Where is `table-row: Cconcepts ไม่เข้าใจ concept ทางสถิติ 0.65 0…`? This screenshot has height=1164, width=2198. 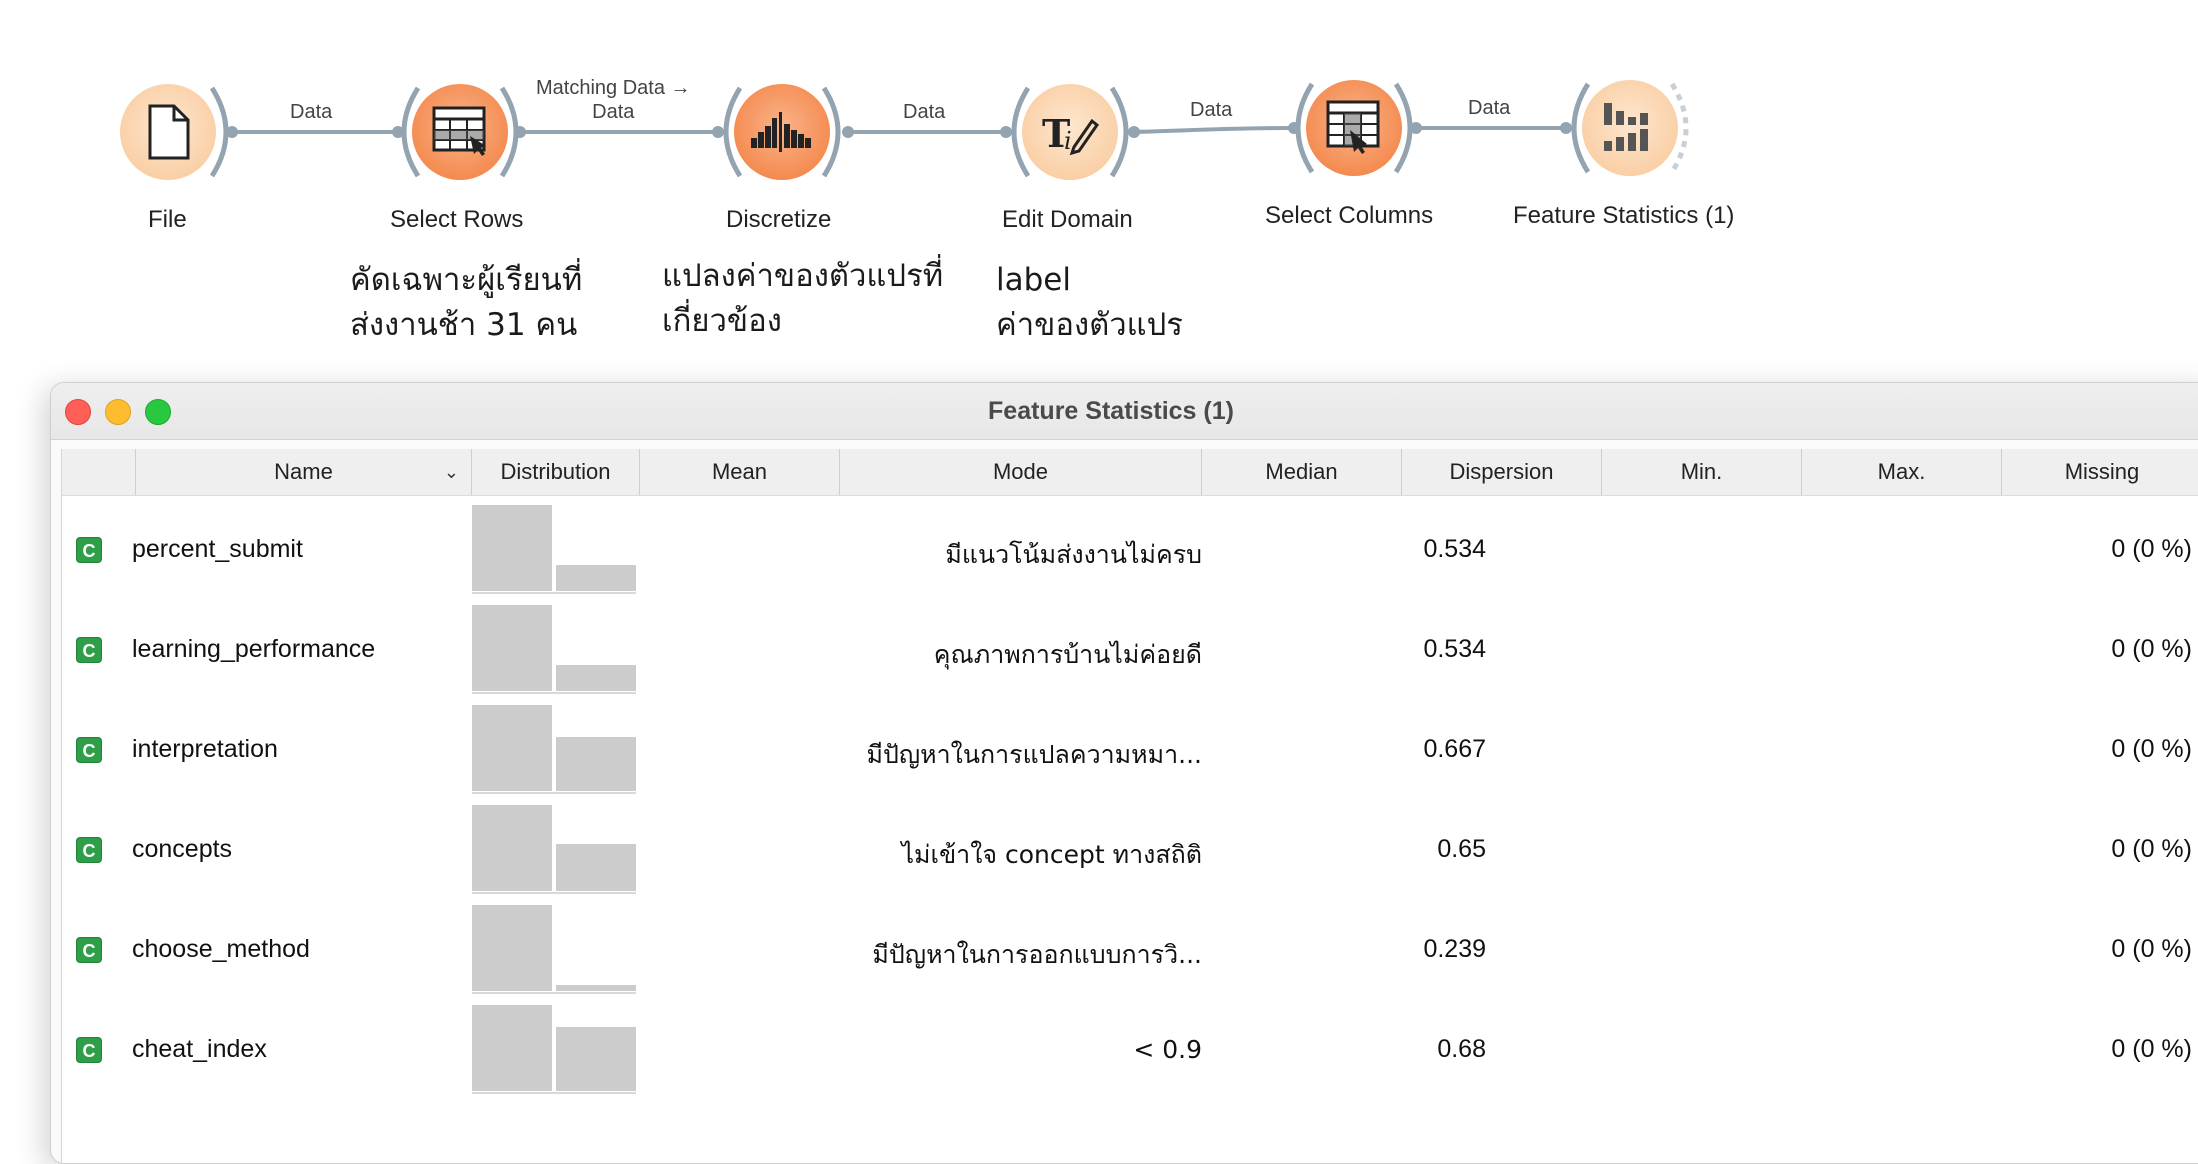
table-row: Cconcepts ไม่เข้าใจ concept ทางสถิติ 0.65 0… is located at coordinates (1130, 849).